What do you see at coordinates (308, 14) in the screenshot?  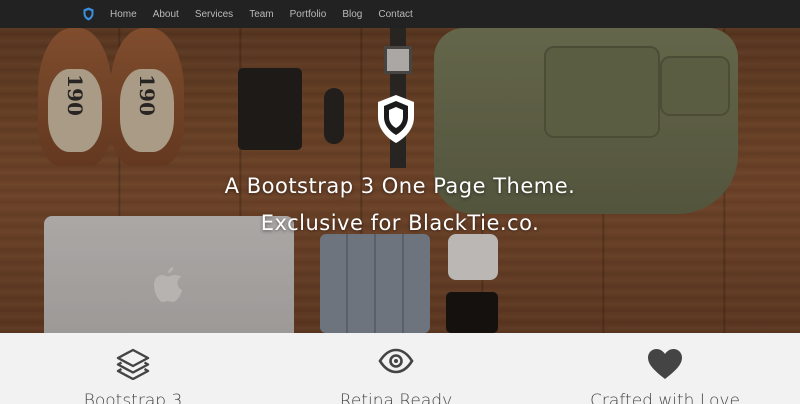 I see `nav-item-portfolio: Portfolio` at bounding box center [308, 14].